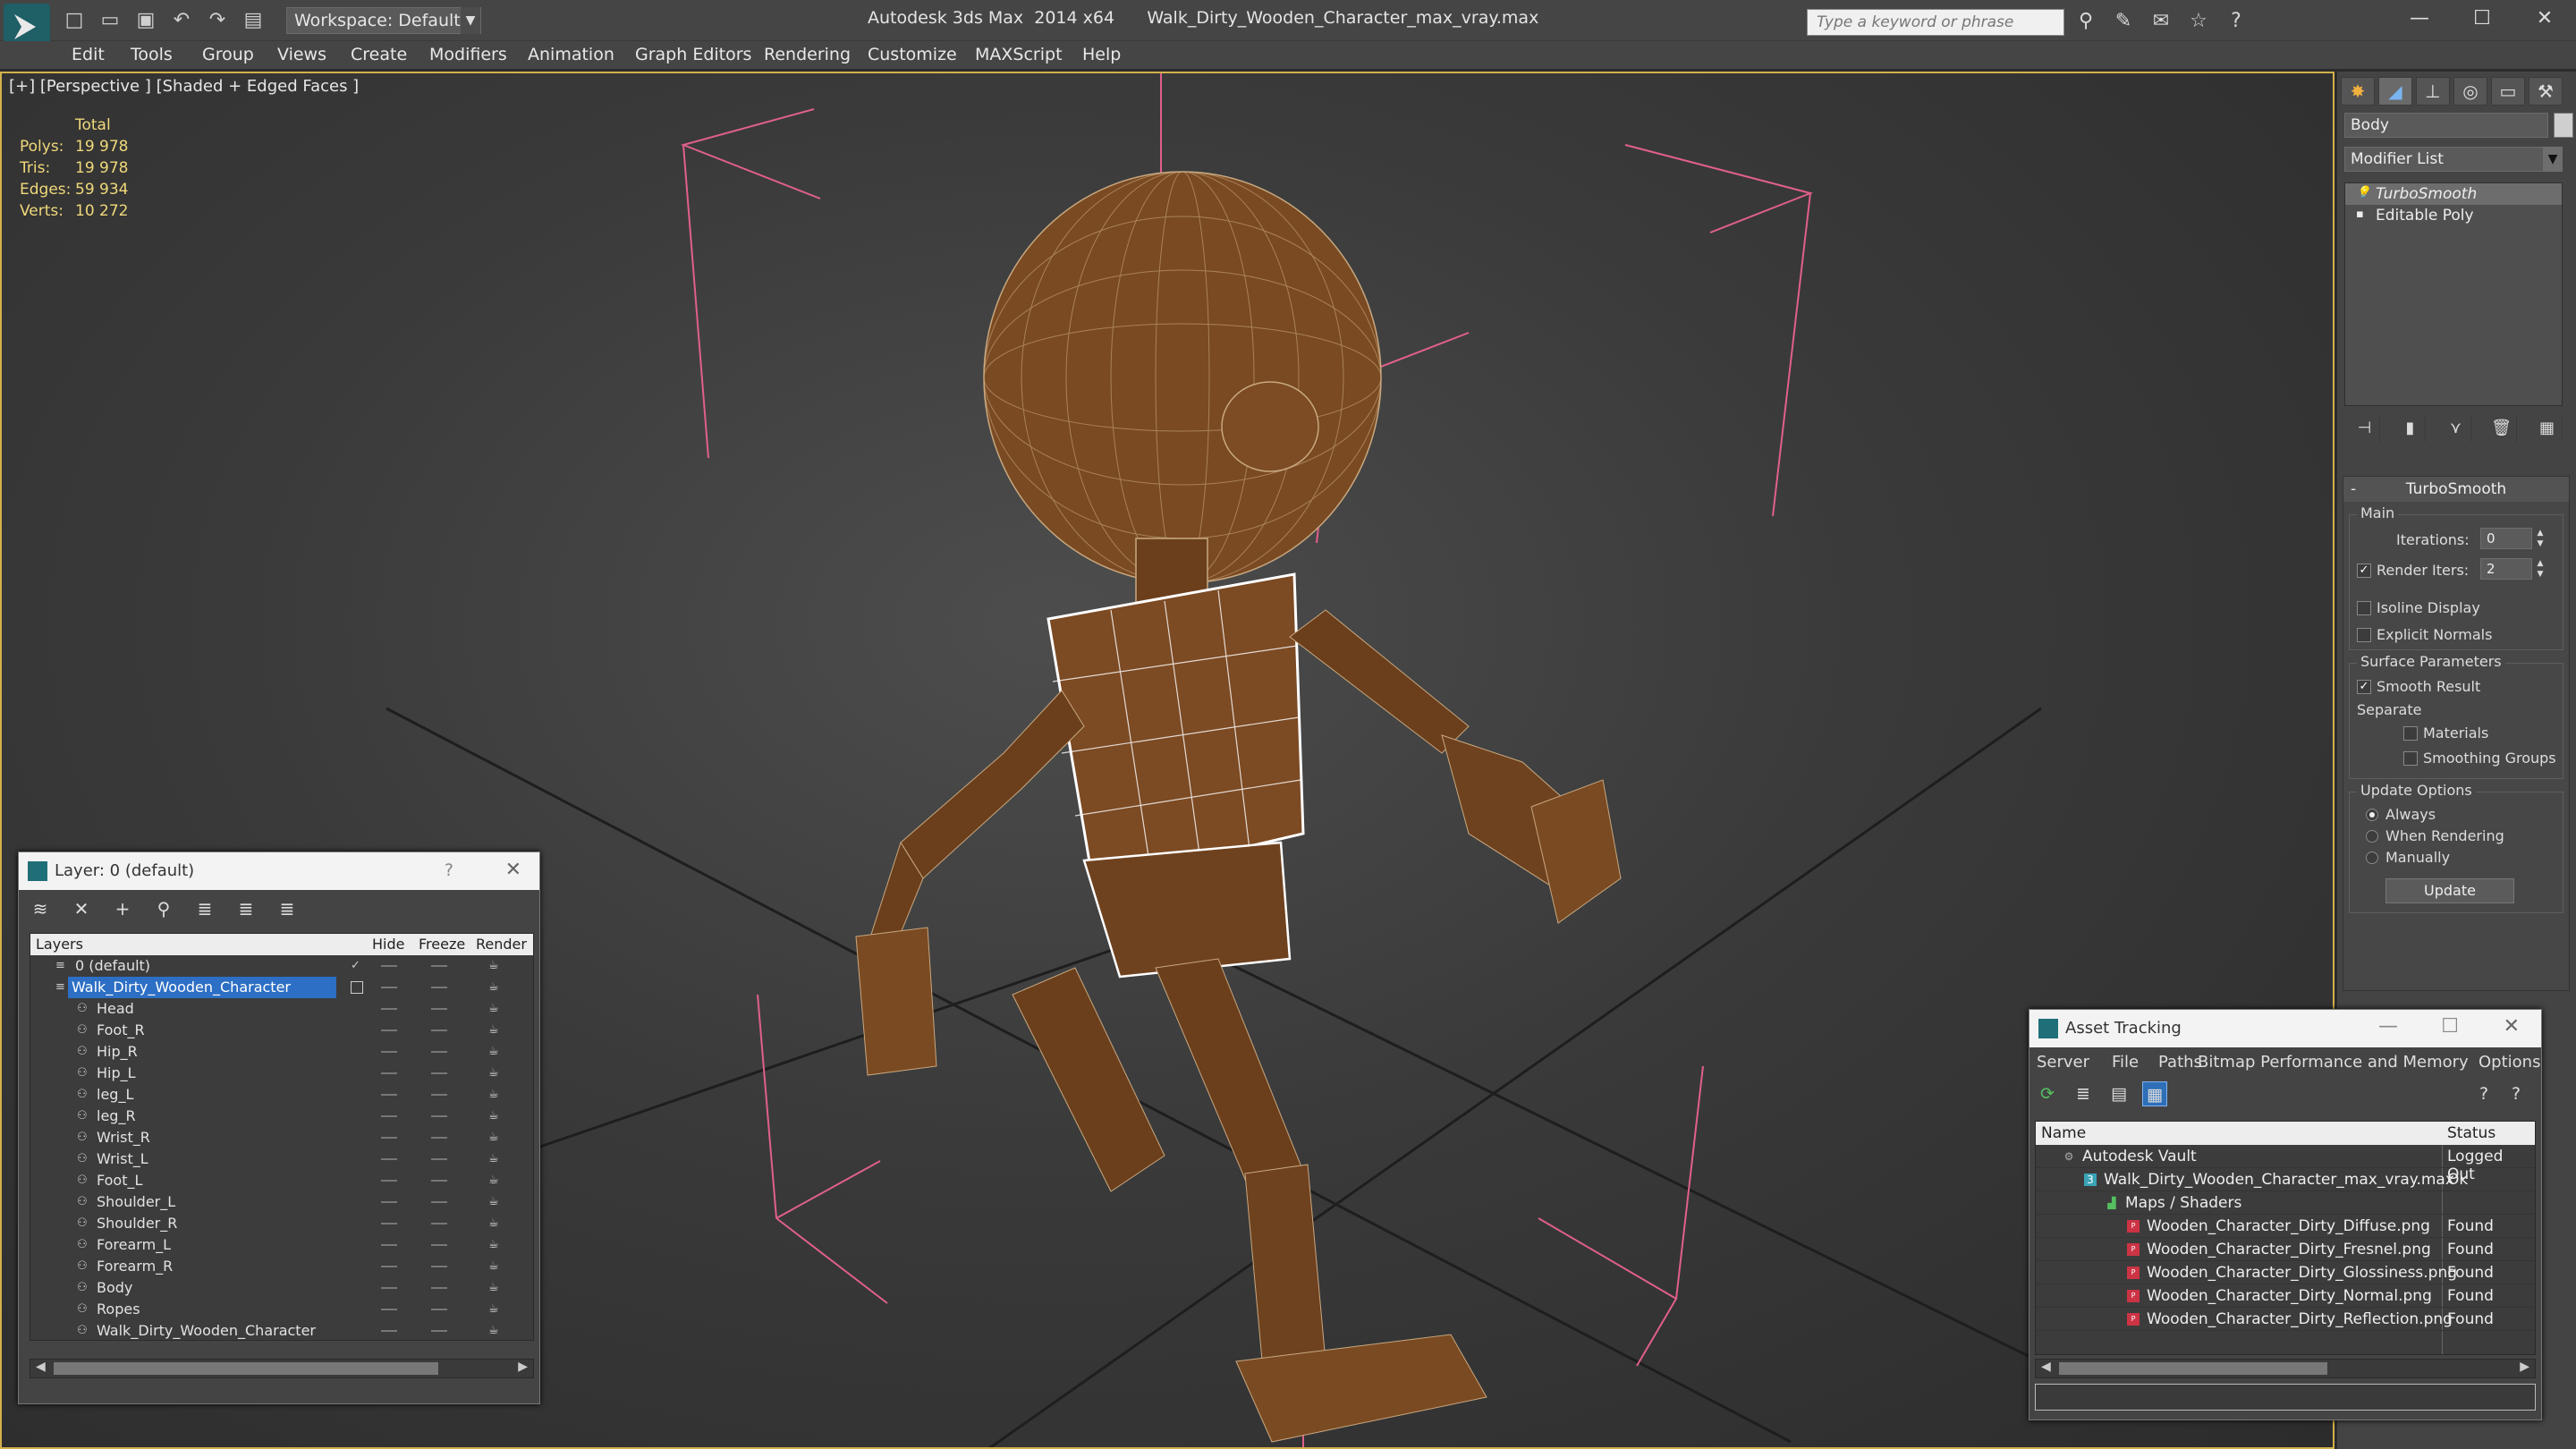  What do you see at coordinates (2364, 608) in the screenshot?
I see `isoline-display-checkbox` at bounding box center [2364, 608].